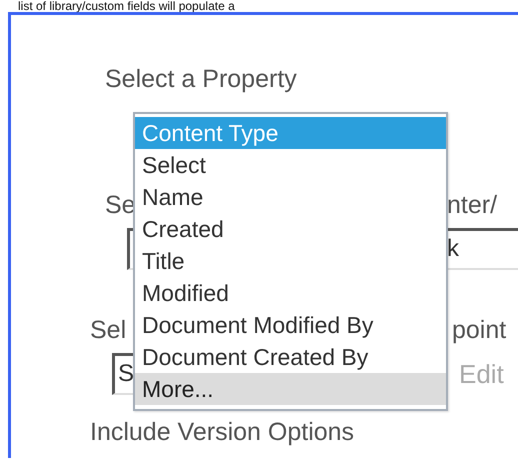  What do you see at coordinates (201, 79) in the screenshot?
I see `section-title: Select a Property` at bounding box center [201, 79].